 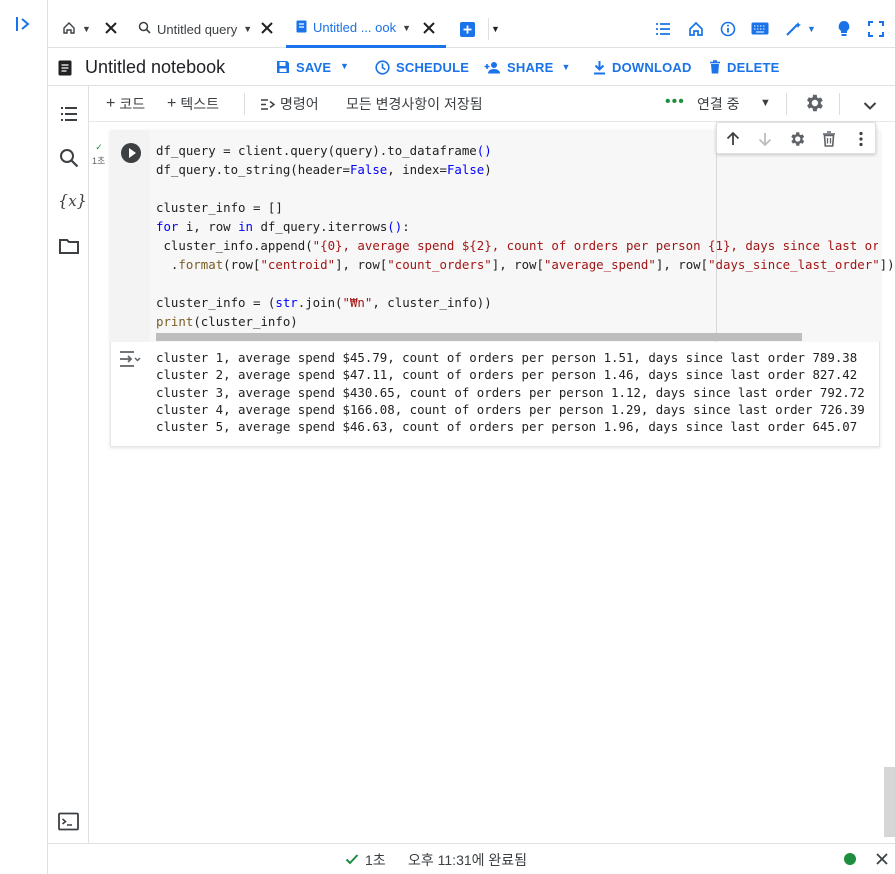 What do you see at coordinates (197, 29) in the screenshot?
I see `tab-label: Untitled query` at bounding box center [197, 29].